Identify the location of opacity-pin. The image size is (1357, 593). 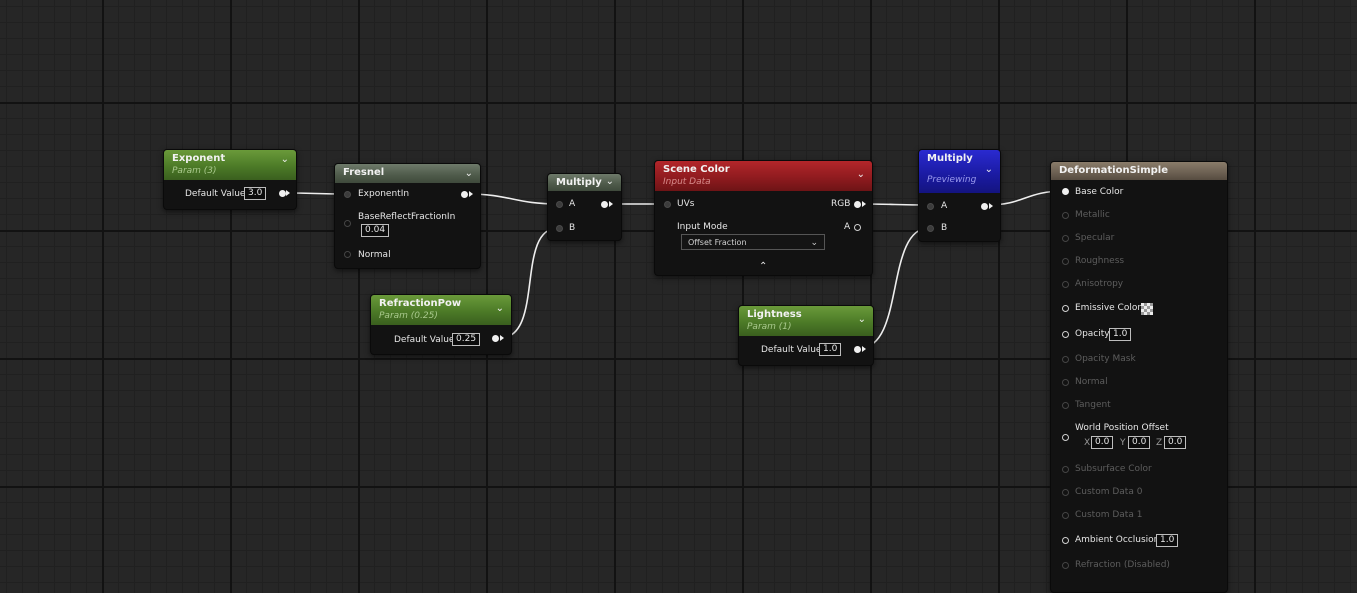
(1065, 334).